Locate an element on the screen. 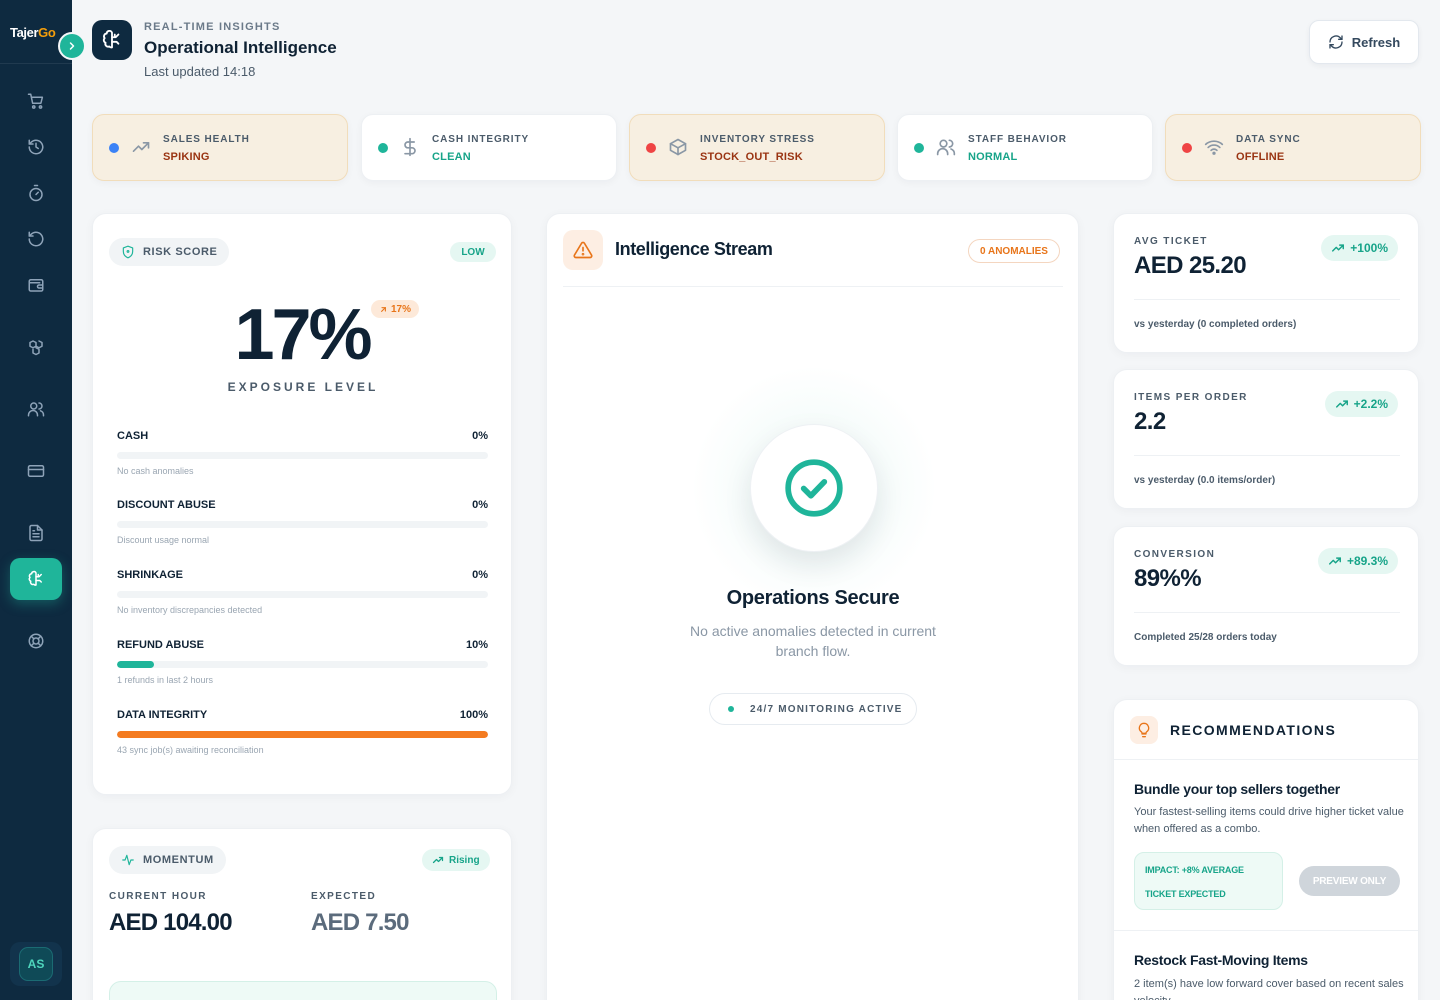  secure-title: Operations Secure is located at coordinates (813, 598).